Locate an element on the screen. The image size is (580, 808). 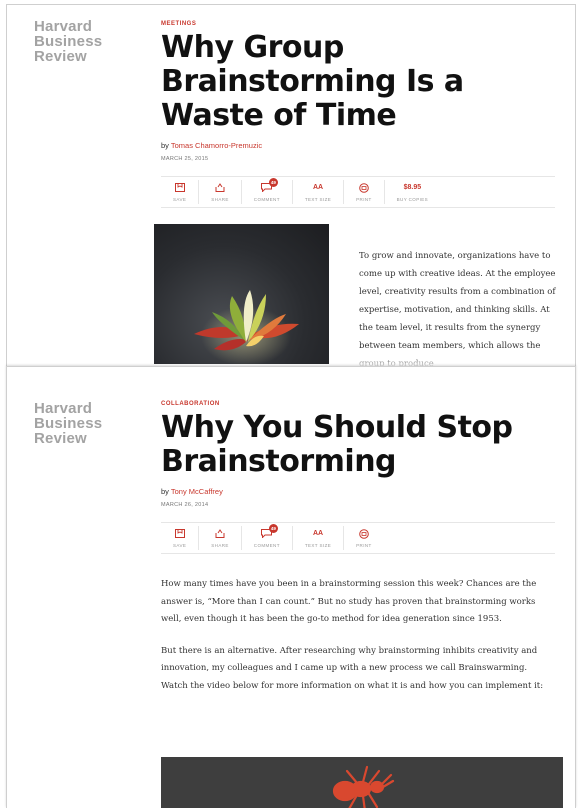
hero-image is located at coordinates (241, 294).